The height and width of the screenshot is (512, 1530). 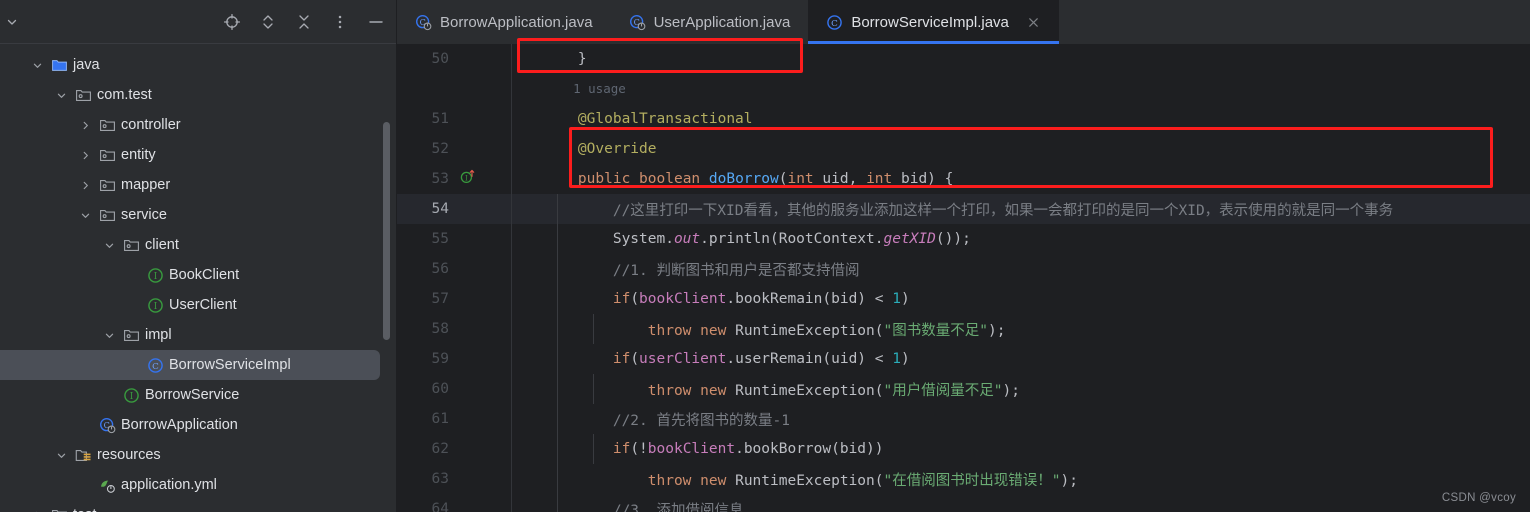 I want to click on code-token: "在借阅图书时出现错误！", so click(x=972, y=480).